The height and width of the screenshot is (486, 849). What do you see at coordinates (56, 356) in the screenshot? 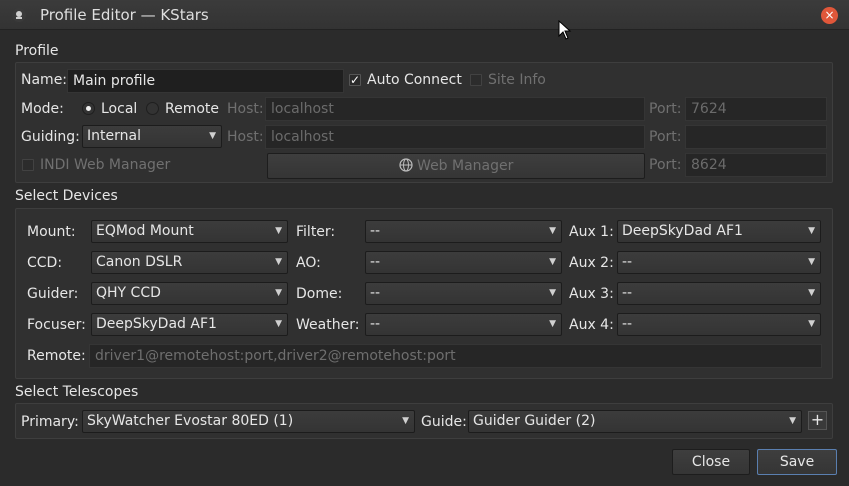
I see `remote-label: Remote:` at bounding box center [56, 356].